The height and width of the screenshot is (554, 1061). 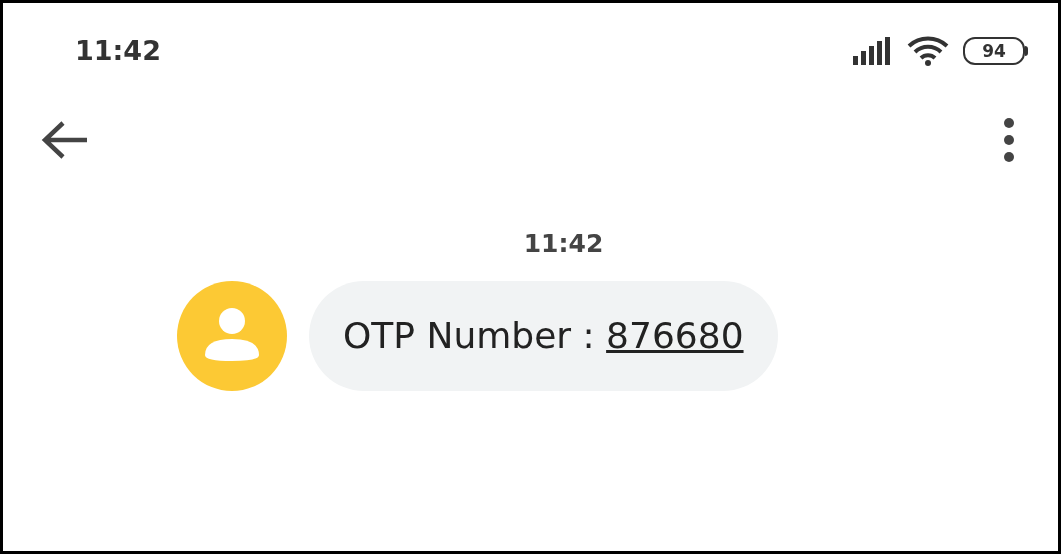 What do you see at coordinates (928, 51) in the screenshot?
I see `wifi-icon` at bounding box center [928, 51].